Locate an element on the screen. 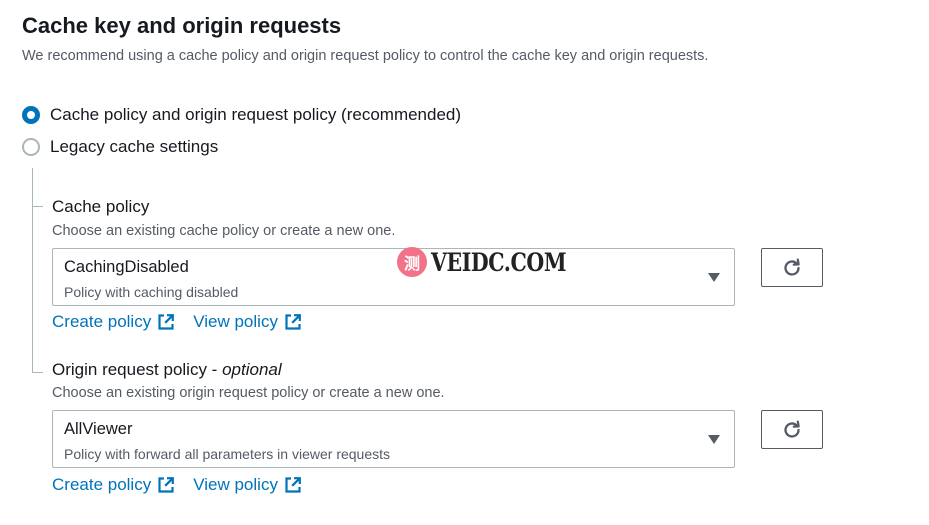  origin-request-policy-view-link: View policy is located at coordinates (247, 485).